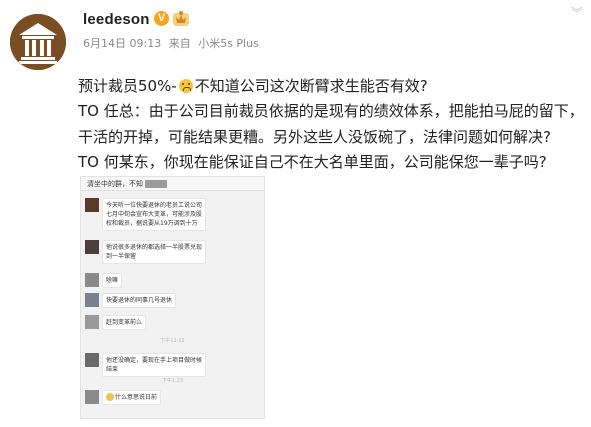  I want to click on message-bubble: 快要退休的同事几号退休, so click(139, 300).